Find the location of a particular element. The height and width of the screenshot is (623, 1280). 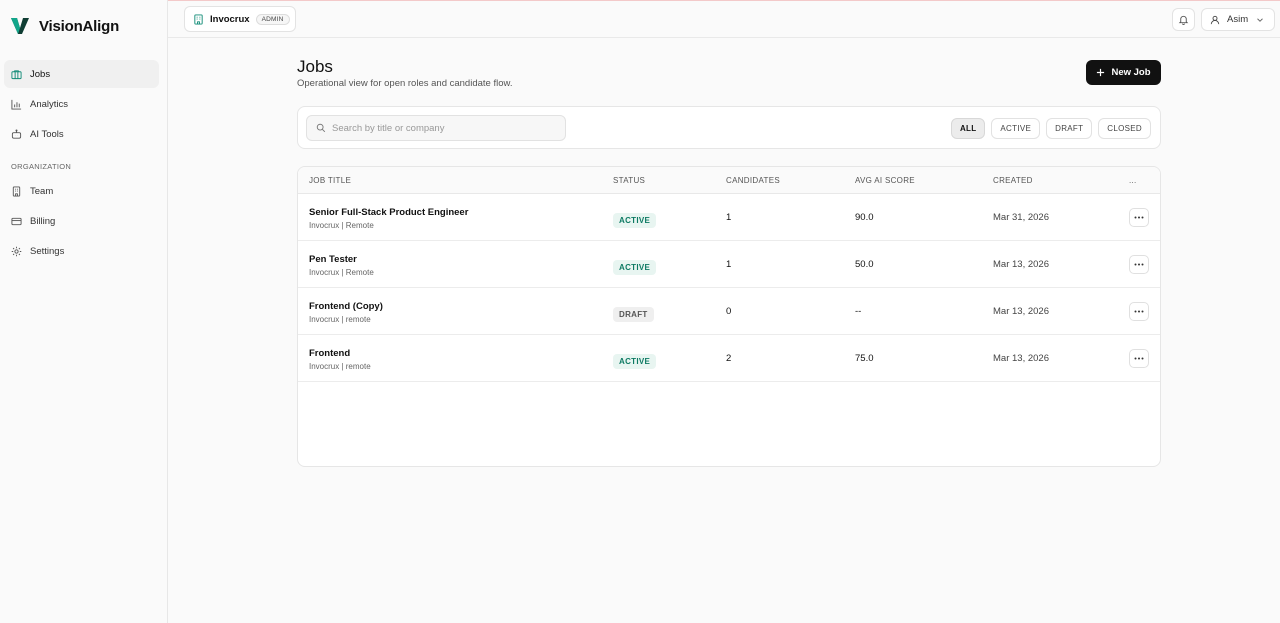

gear-icon is located at coordinates (16, 251).